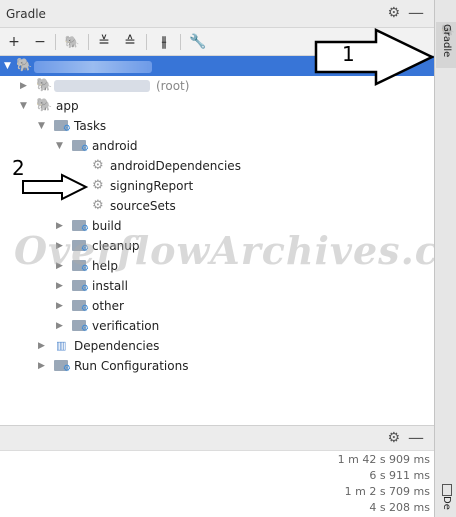 This screenshot has width=456, height=517. Describe the element at coordinates (61, 345) in the screenshot. I see `dependencies-icon: ▥` at that location.